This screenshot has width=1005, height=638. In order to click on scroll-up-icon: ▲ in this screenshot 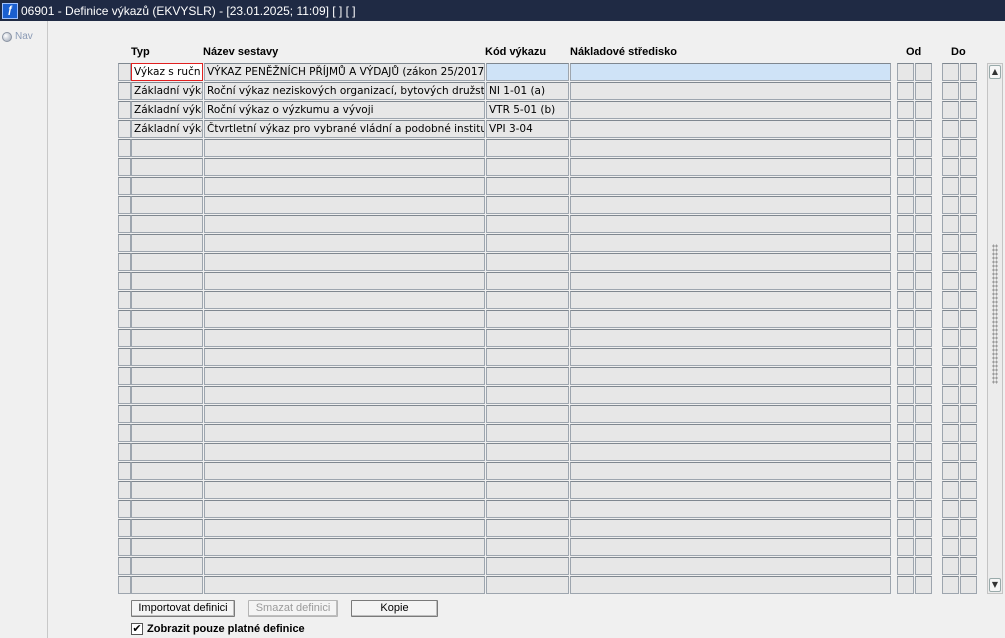, I will do `click(995, 72)`.